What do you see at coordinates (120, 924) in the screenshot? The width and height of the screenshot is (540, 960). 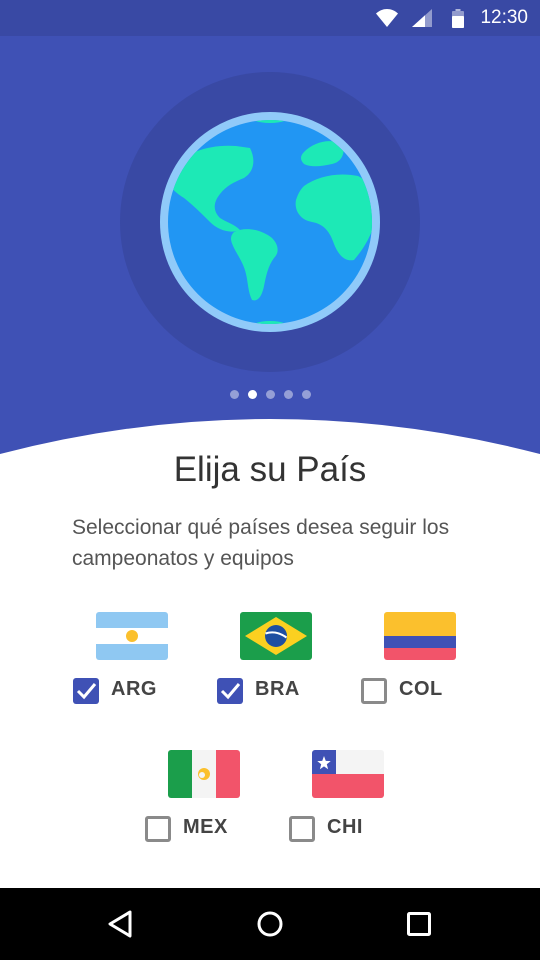 I see `back-icon` at bounding box center [120, 924].